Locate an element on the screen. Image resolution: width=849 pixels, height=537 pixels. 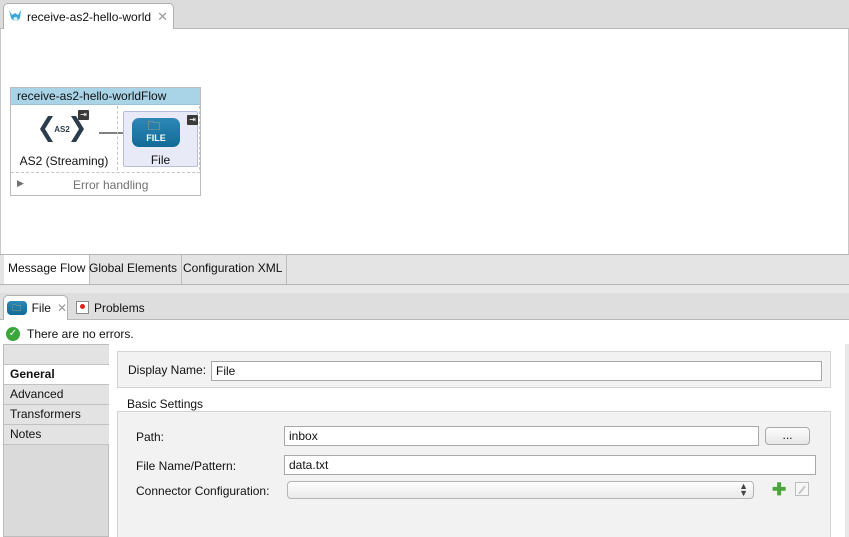
display-name-group: Display Name: is located at coordinates (474, 369).